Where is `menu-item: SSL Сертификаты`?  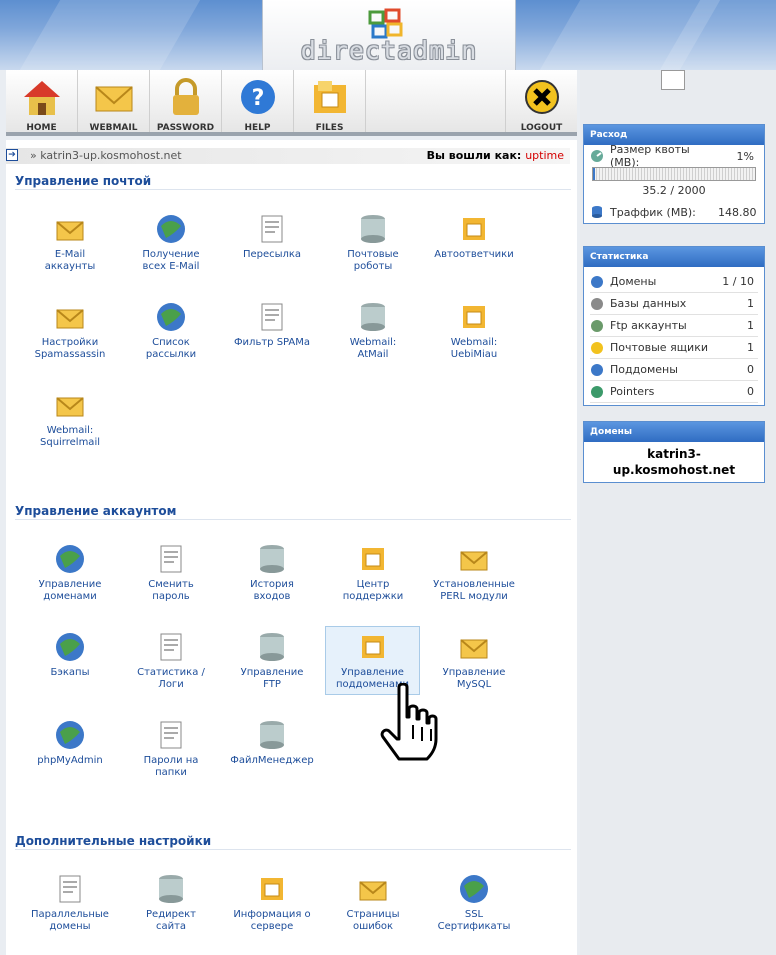
menu-item: SSL Сертификаты is located at coordinates (474, 902).